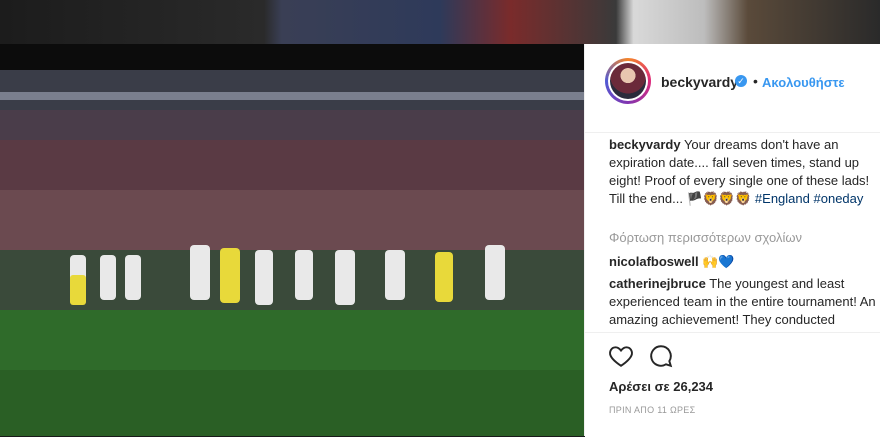 This screenshot has height=437, width=880. I want to click on background-feed-strip, so click(440, 22).